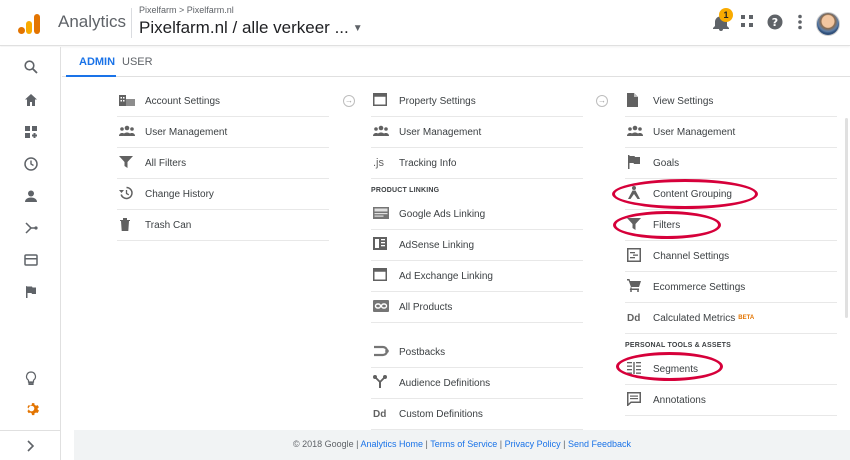 The image size is (850, 460). I want to click on realtime-clock-icon, so click(31, 166).